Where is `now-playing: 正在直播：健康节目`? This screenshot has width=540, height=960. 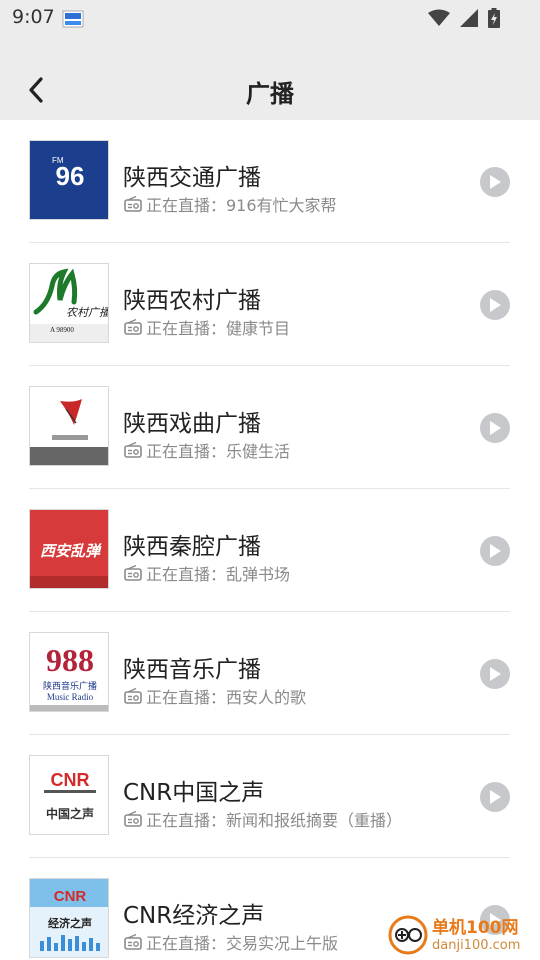
now-playing: 正在直播：健康节目 is located at coordinates (207, 327).